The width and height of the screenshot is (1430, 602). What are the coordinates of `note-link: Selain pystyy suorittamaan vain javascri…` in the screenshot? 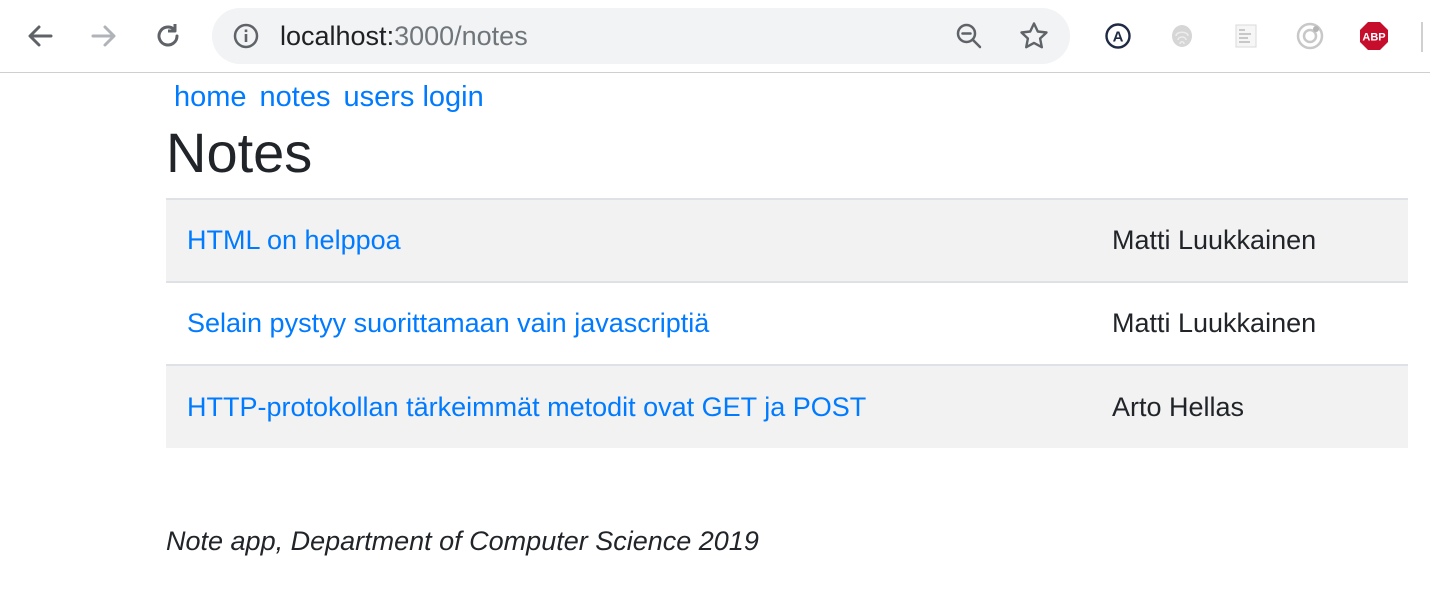 It's located at (448, 323).